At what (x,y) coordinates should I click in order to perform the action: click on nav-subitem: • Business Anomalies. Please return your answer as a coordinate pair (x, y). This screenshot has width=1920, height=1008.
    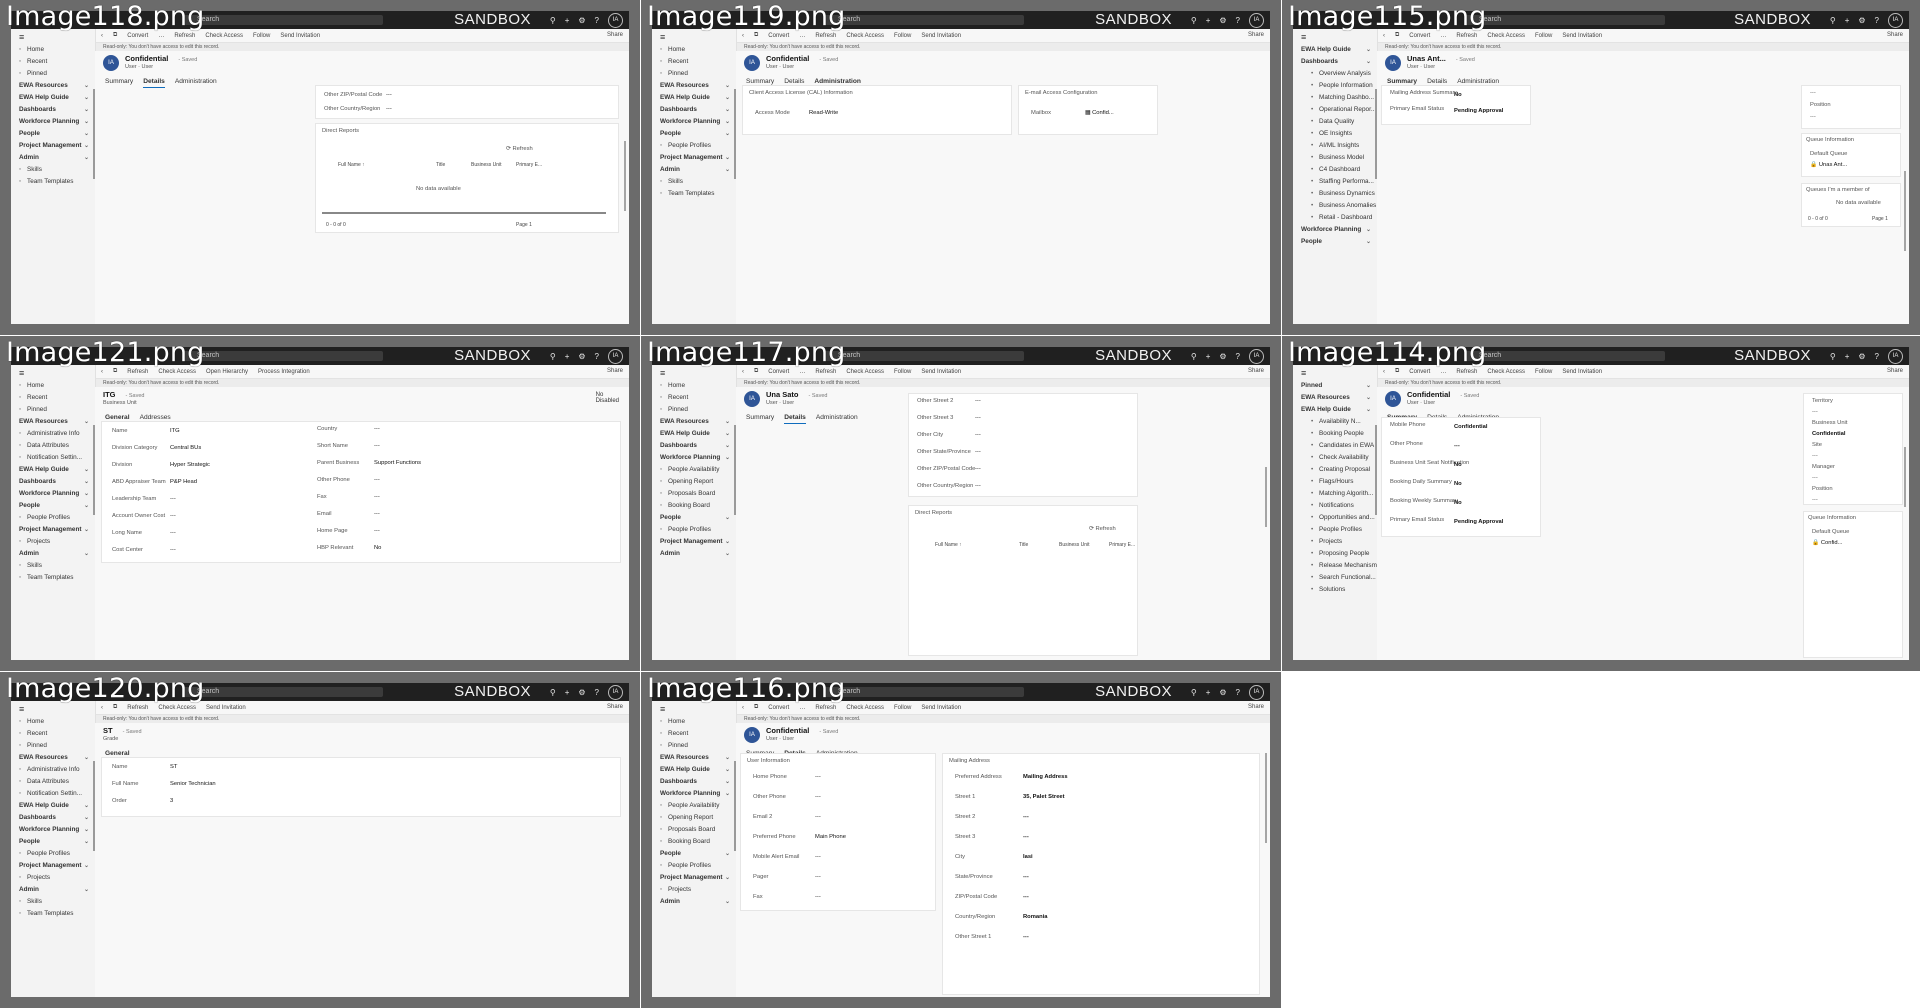
    Looking at the image, I should click on (1335, 206).